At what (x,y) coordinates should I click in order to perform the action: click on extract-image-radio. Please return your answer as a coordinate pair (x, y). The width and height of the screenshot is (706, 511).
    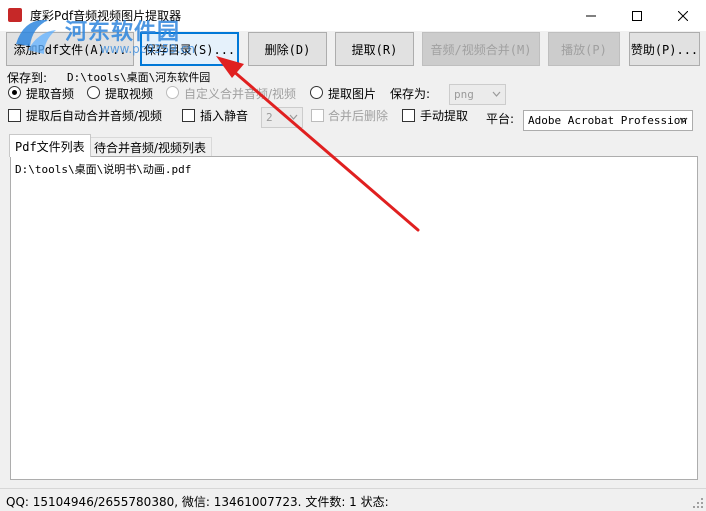
    Looking at the image, I should click on (316, 92).